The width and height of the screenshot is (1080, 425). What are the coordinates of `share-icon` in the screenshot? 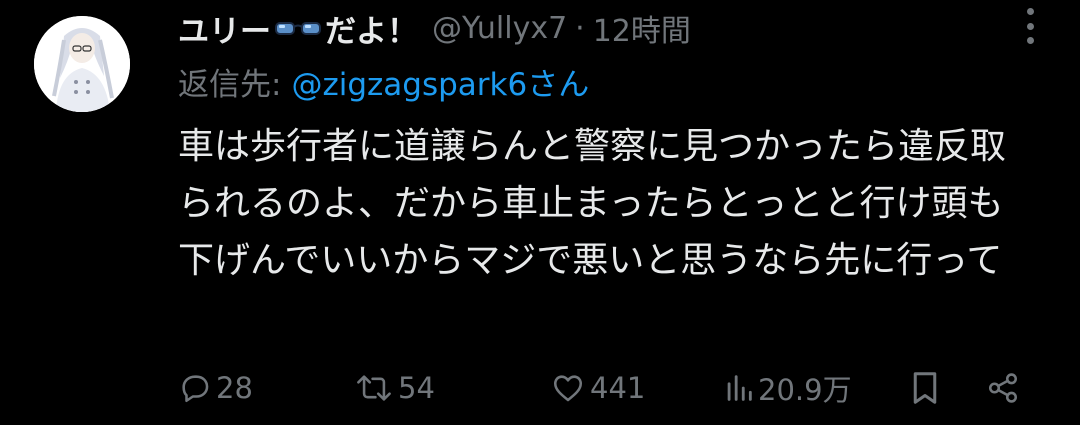 It's located at (1003, 388).